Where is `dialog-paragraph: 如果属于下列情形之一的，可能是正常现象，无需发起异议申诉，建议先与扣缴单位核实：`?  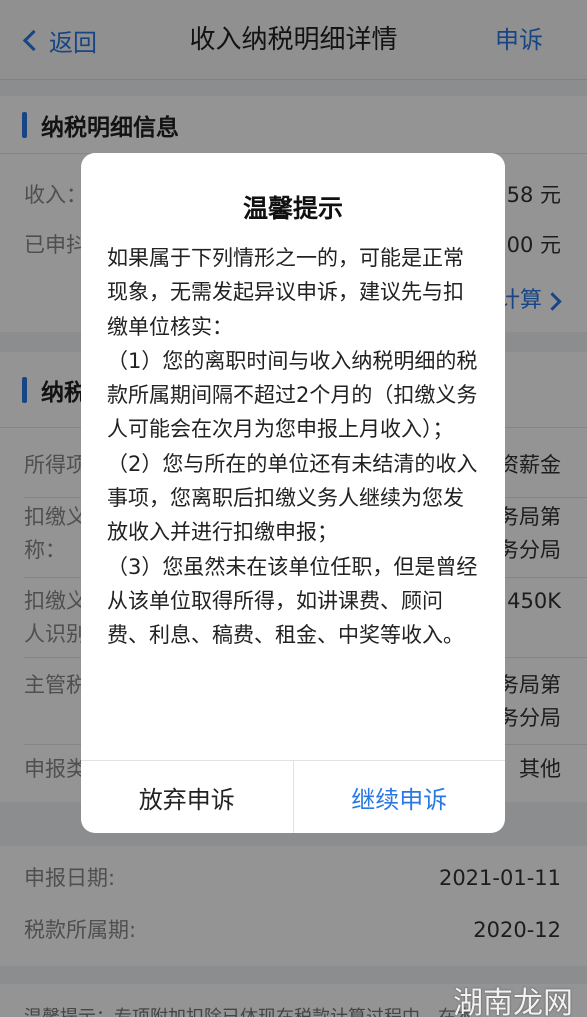
dialog-paragraph: 如果属于下列情形之一的，可能是正常现象，无需发起异议申诉，建议先与扣缴单位核实： is located at coordinates (285, 292).